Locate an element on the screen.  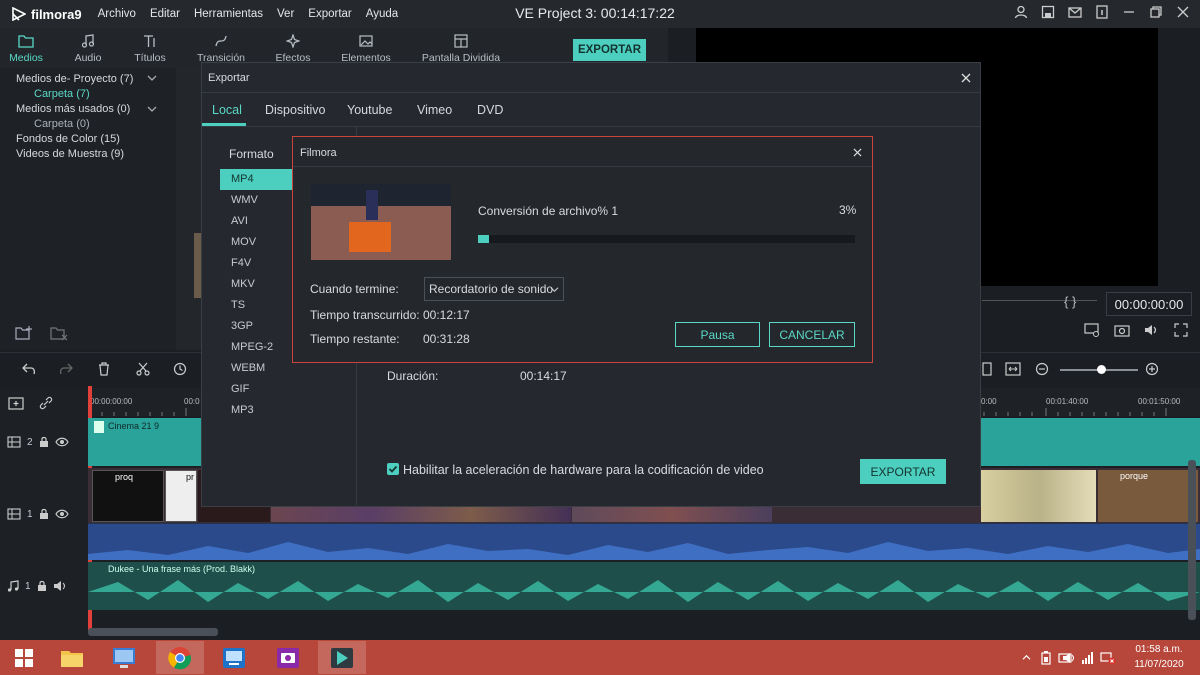
display-settings-icon is located at coordinates (1092, 330).